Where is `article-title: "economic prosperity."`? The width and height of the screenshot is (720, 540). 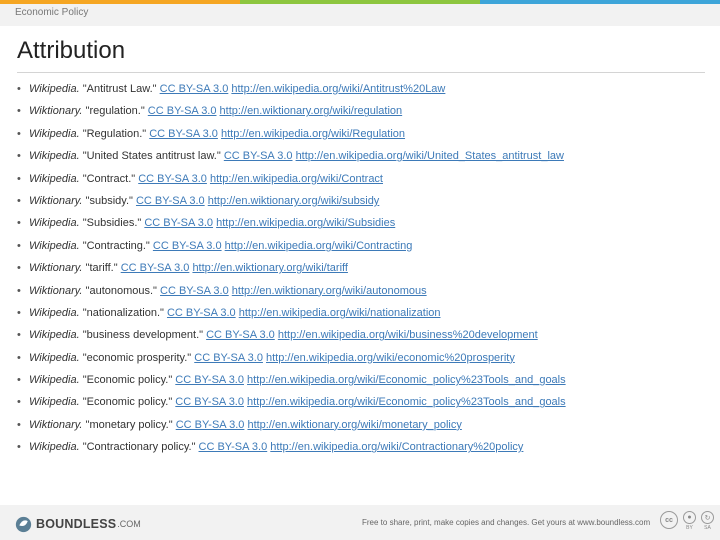 article-title: "economic prosperity." is located at coordinates (137, 357).